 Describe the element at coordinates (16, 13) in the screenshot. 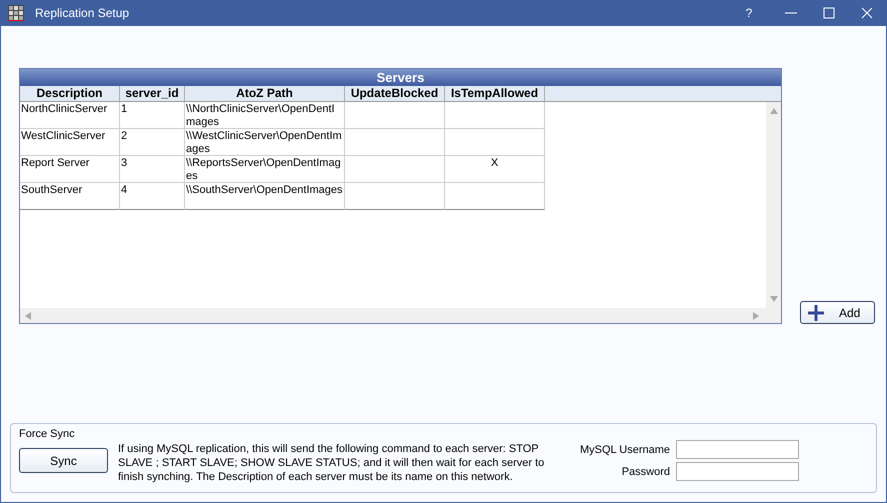

I see `grid-icon` at that location.